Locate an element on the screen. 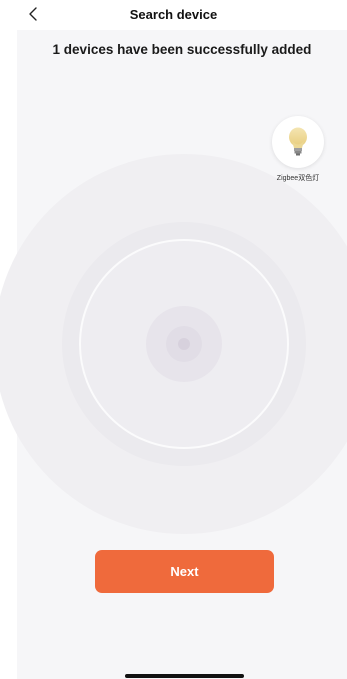 The width and height of the screenshot is (347, 679). next-button: Next is located at coordinates (184, 571).